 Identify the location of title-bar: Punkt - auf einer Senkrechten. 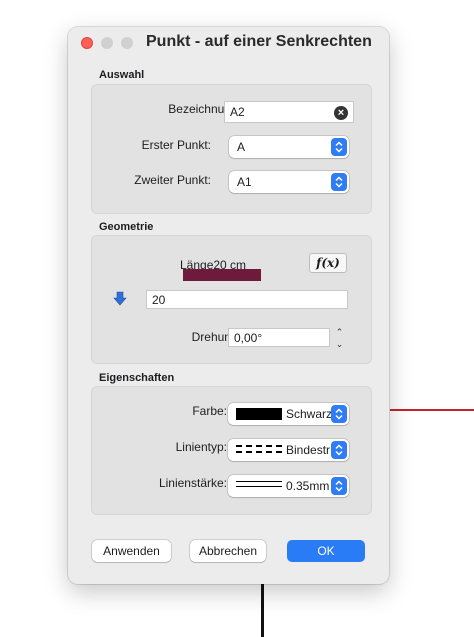
(228, 43).